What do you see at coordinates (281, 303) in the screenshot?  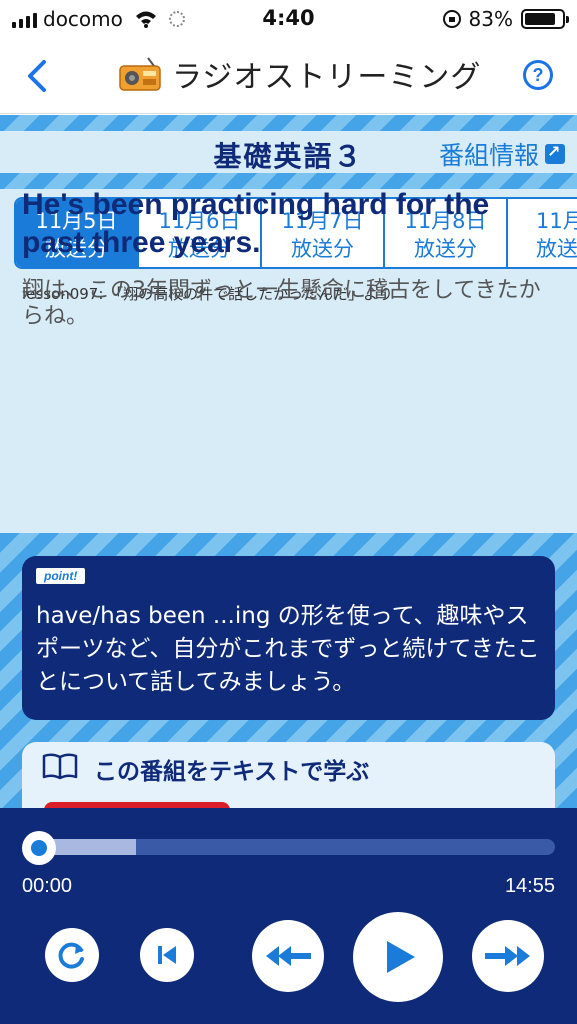 I see `japanese-sentence: 翔は、この3年間ずっと一生懸命に稽古をしてきたからね。` at bounding box center [281, 303].